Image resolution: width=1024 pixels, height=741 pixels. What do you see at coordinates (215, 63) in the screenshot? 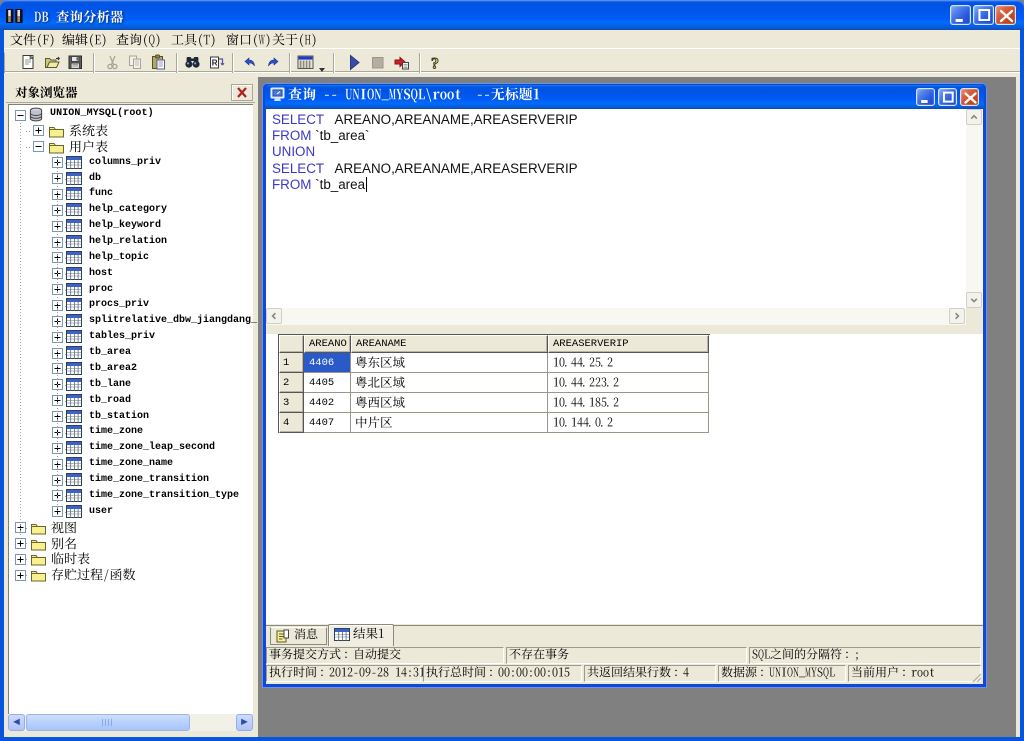
I see `svg-text: R` at bounding box center [215, 63].